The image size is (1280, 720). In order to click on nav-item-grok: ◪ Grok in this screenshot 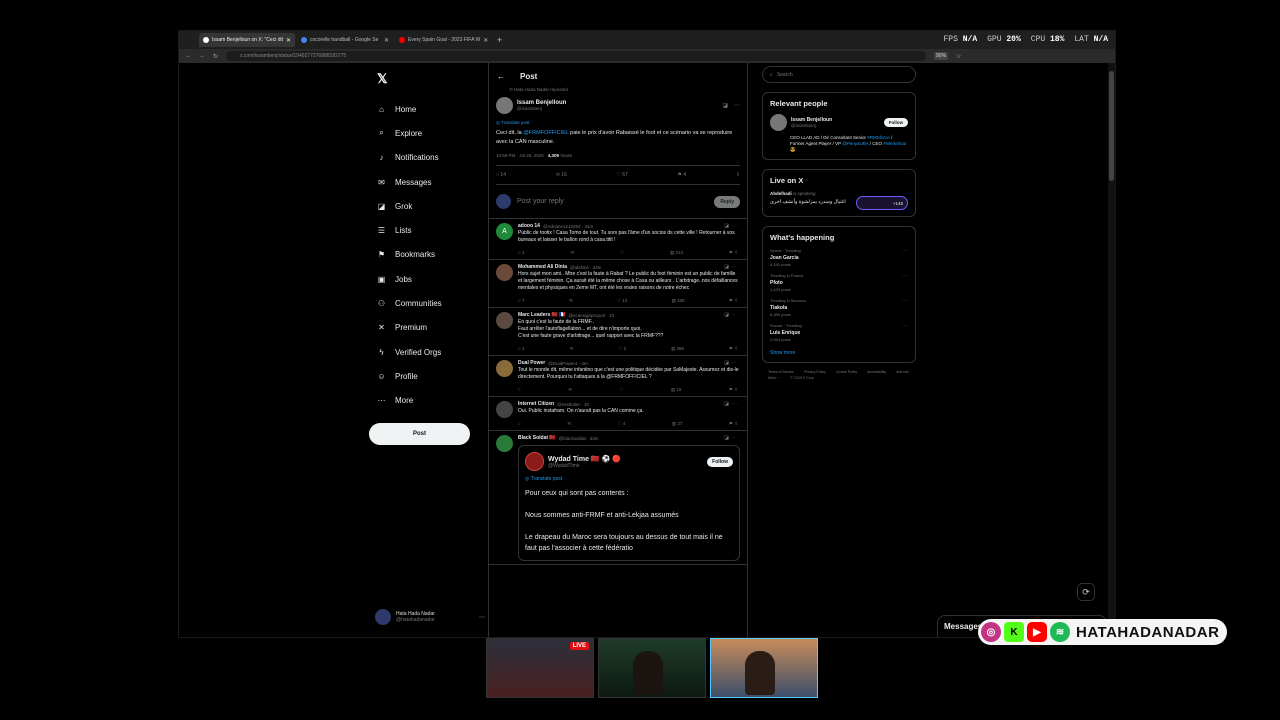, I will do `click(424, 206)`.